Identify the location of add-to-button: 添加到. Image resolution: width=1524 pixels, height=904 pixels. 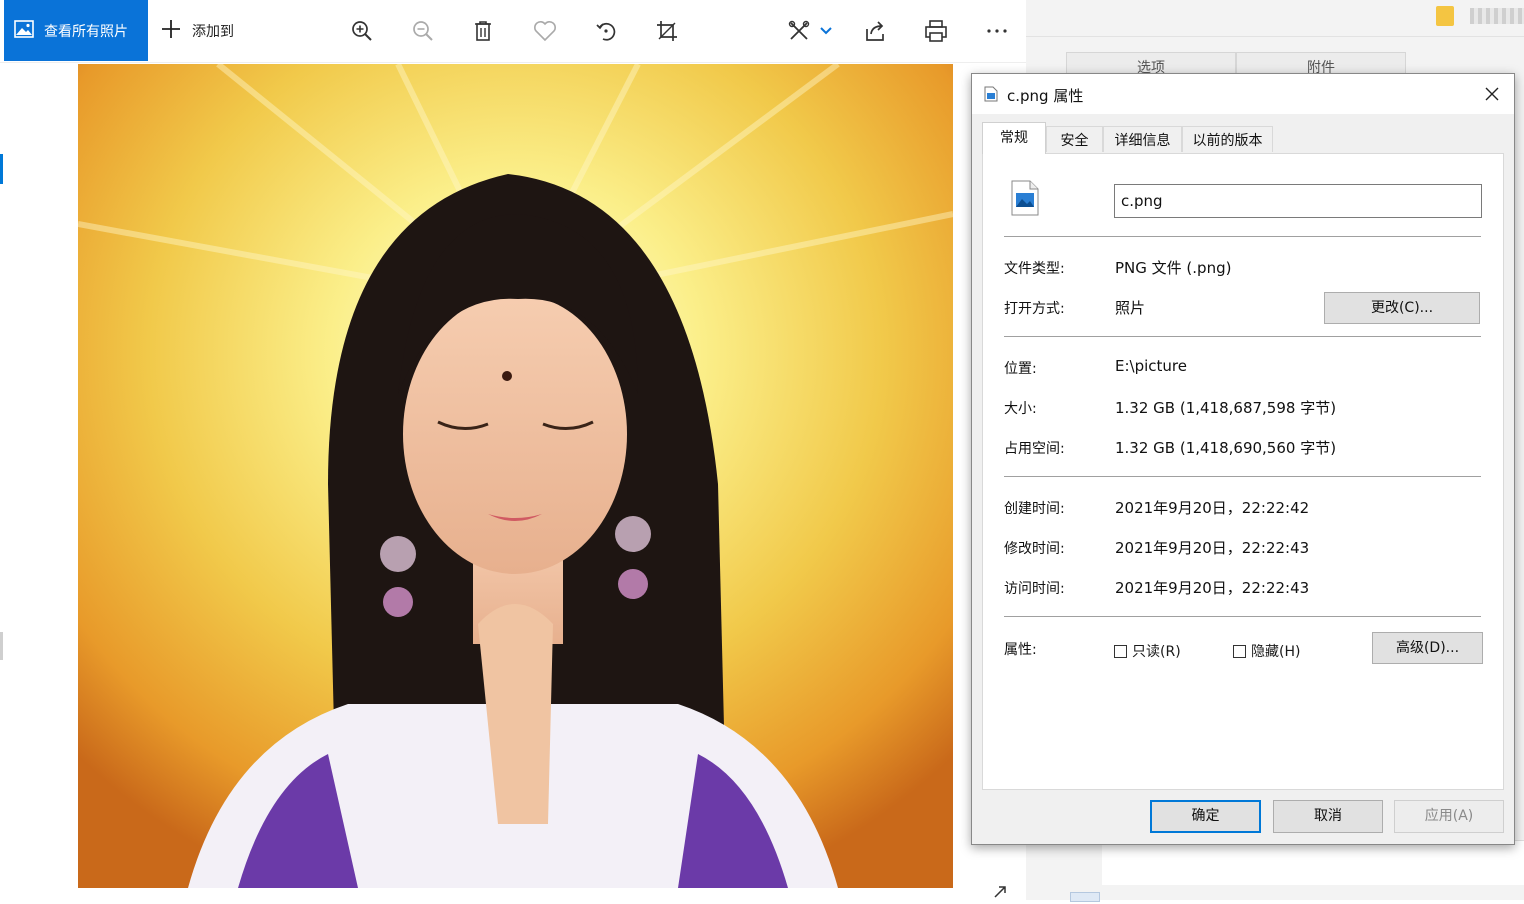
(197, 30).